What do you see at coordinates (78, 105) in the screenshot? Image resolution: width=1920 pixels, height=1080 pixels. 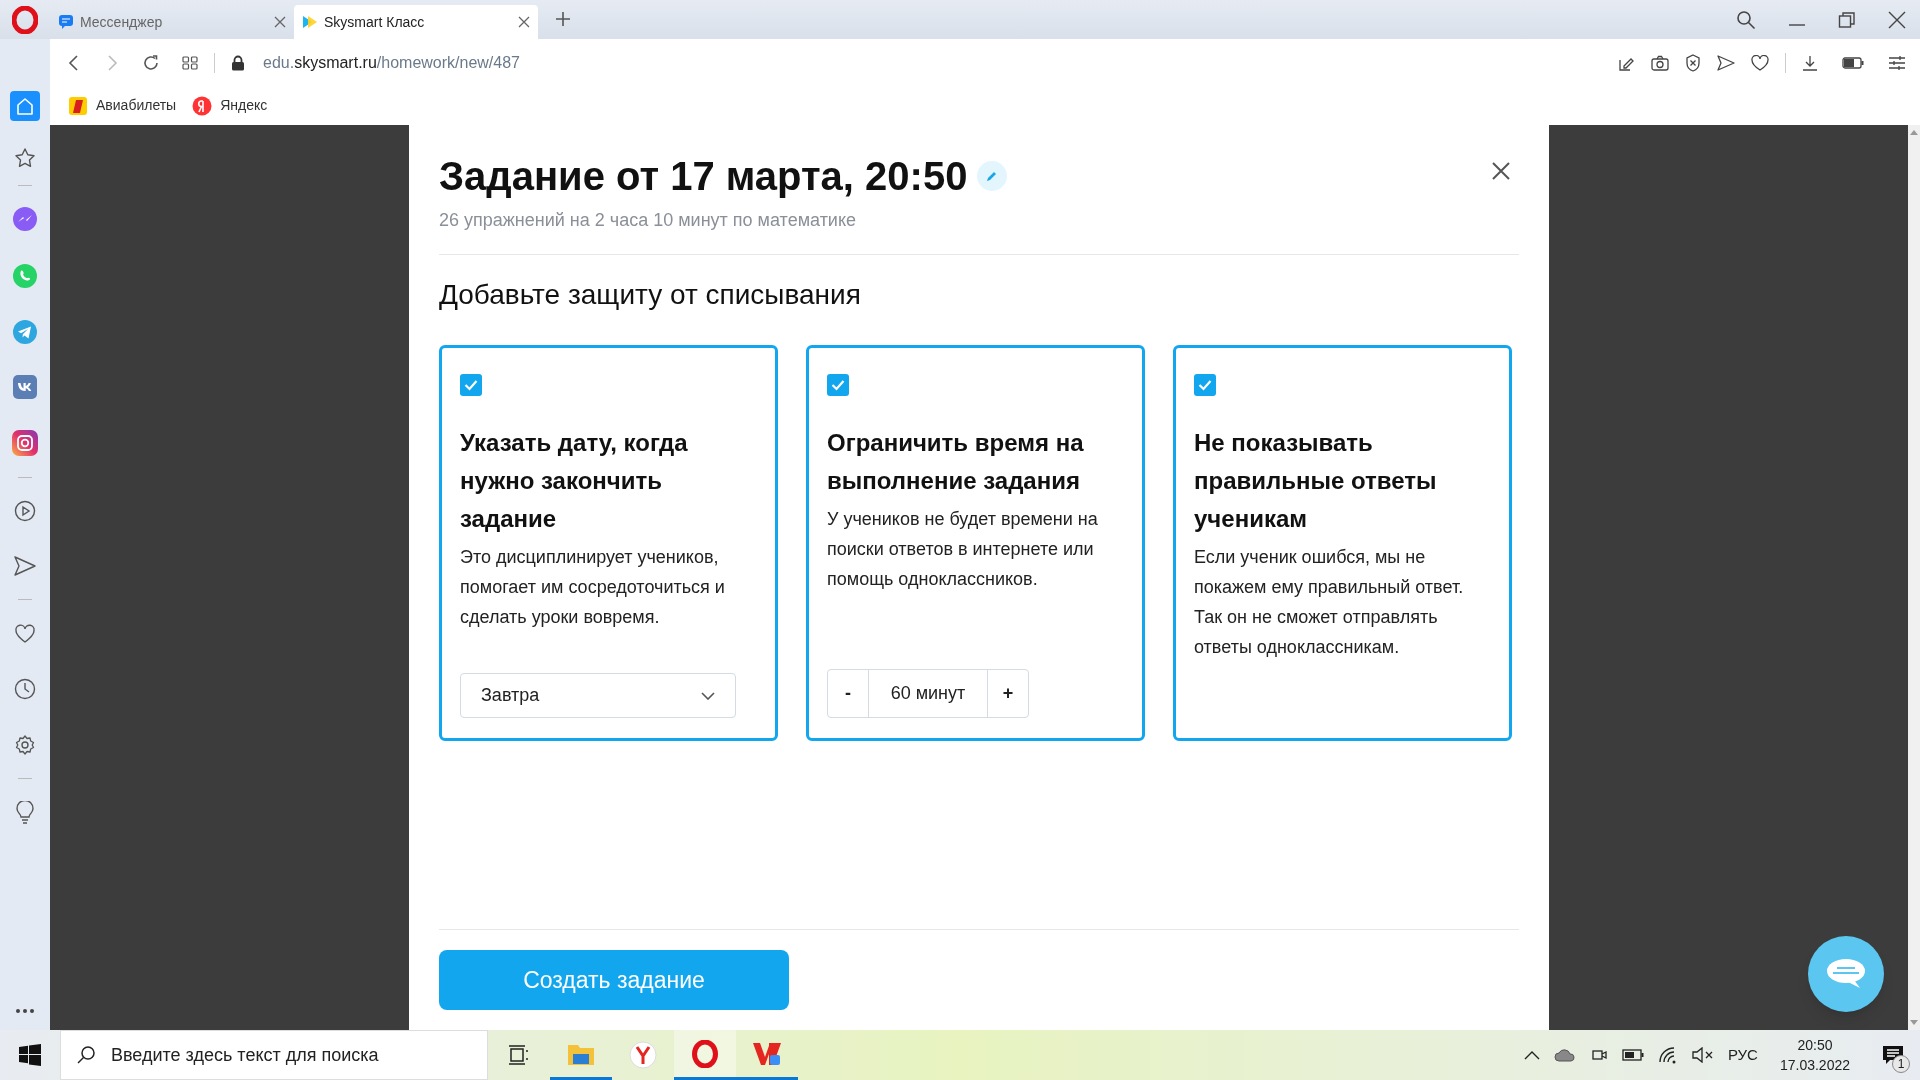 I see `suitcase-icon` at bounding box center [78, 105].